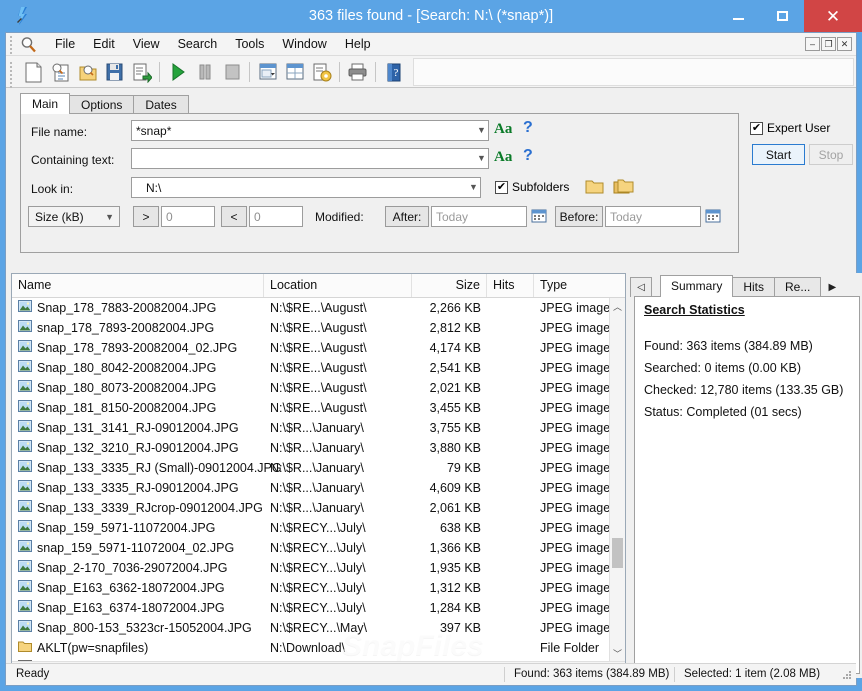  Describe the element at coordinates (641, 287) in the screenshot. I see `tab-scroll-prev-icon: ◁` at that location.